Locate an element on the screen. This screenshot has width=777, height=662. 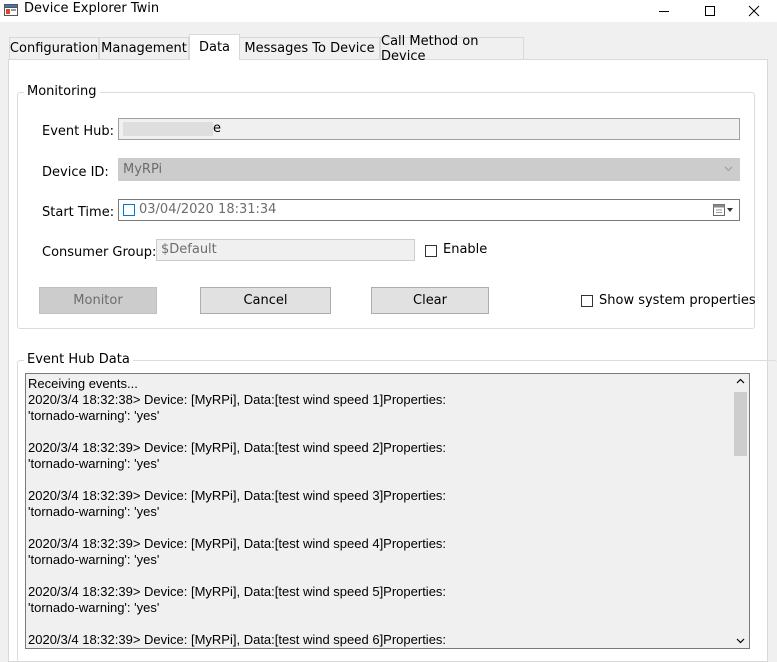
start-time-picker: 03/04/2020 18:31:34 is located at coordinates (429, 210).